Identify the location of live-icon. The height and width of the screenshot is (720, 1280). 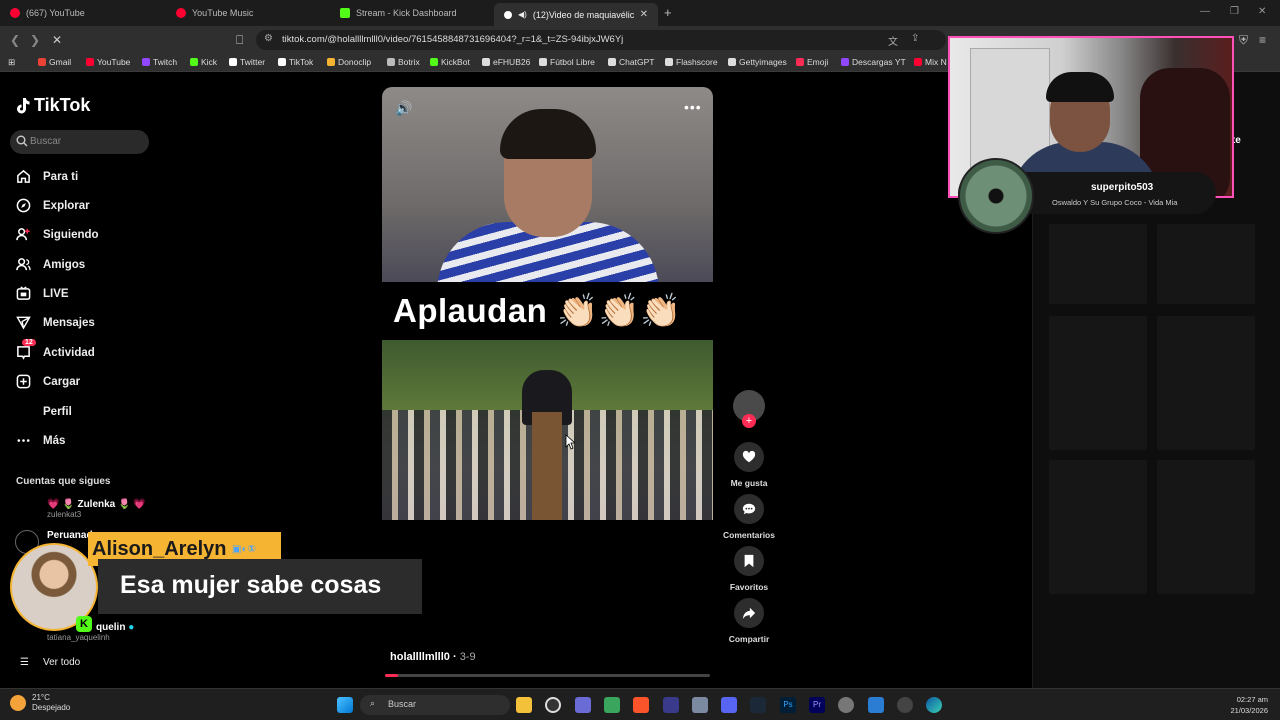
(23, 293).